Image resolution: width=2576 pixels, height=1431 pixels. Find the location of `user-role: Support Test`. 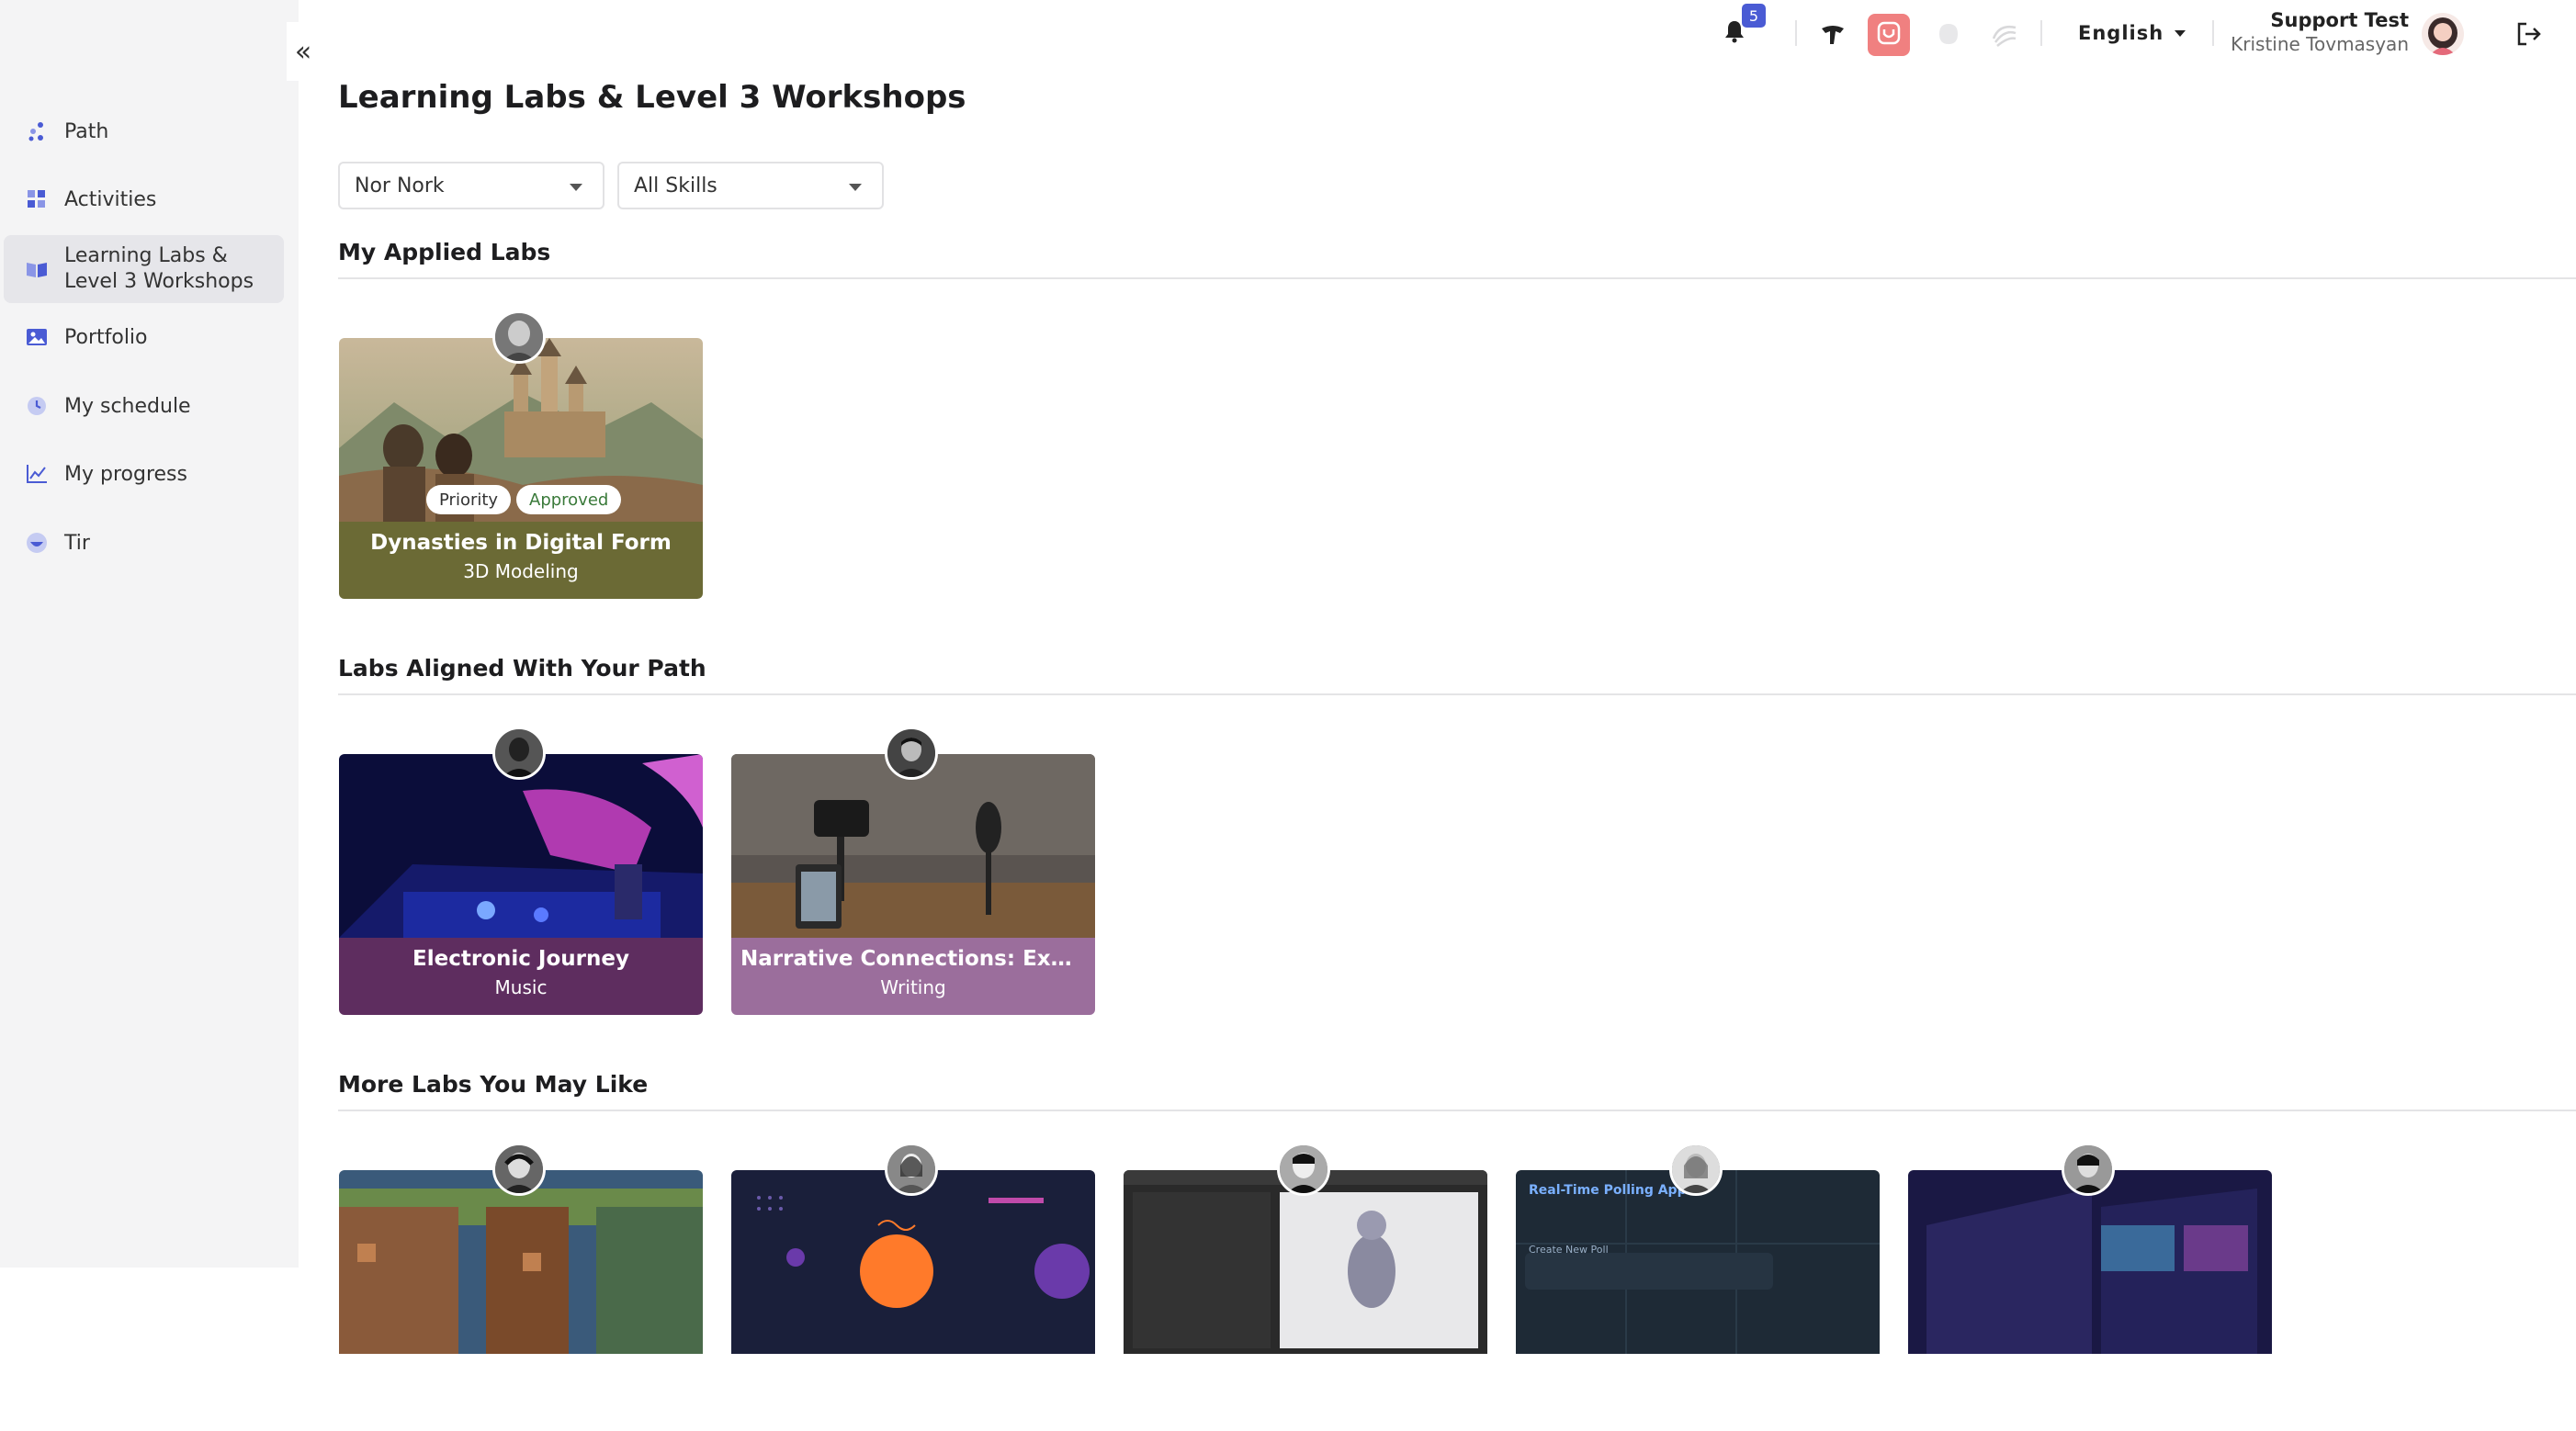

user-role: Support Test is located at coordinates (2339, 20).